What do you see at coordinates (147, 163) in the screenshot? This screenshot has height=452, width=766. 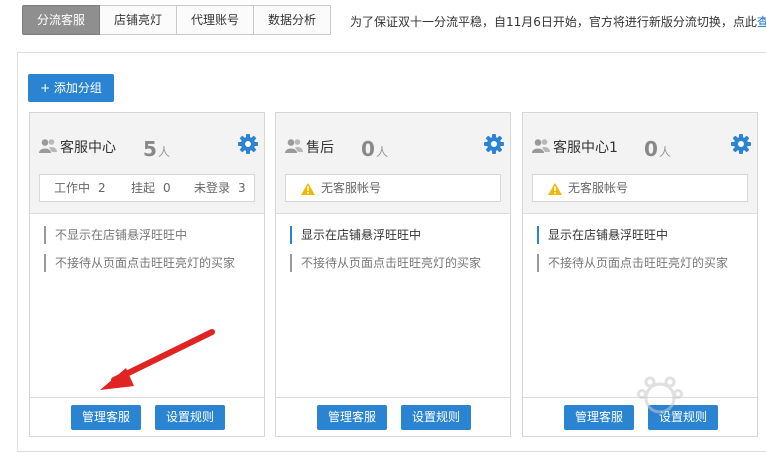 I see `group-card-header: 客服中心 5 人 工作中 2 挂起 0 未登录 3` at bounding box center [147, 163].